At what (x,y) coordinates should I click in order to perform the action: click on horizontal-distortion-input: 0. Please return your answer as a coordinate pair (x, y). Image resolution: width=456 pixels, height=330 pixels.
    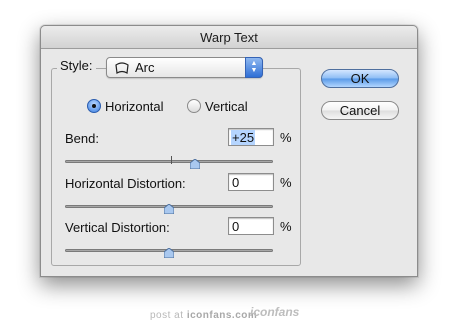
    Looking at the image, I should click on (251, 182).